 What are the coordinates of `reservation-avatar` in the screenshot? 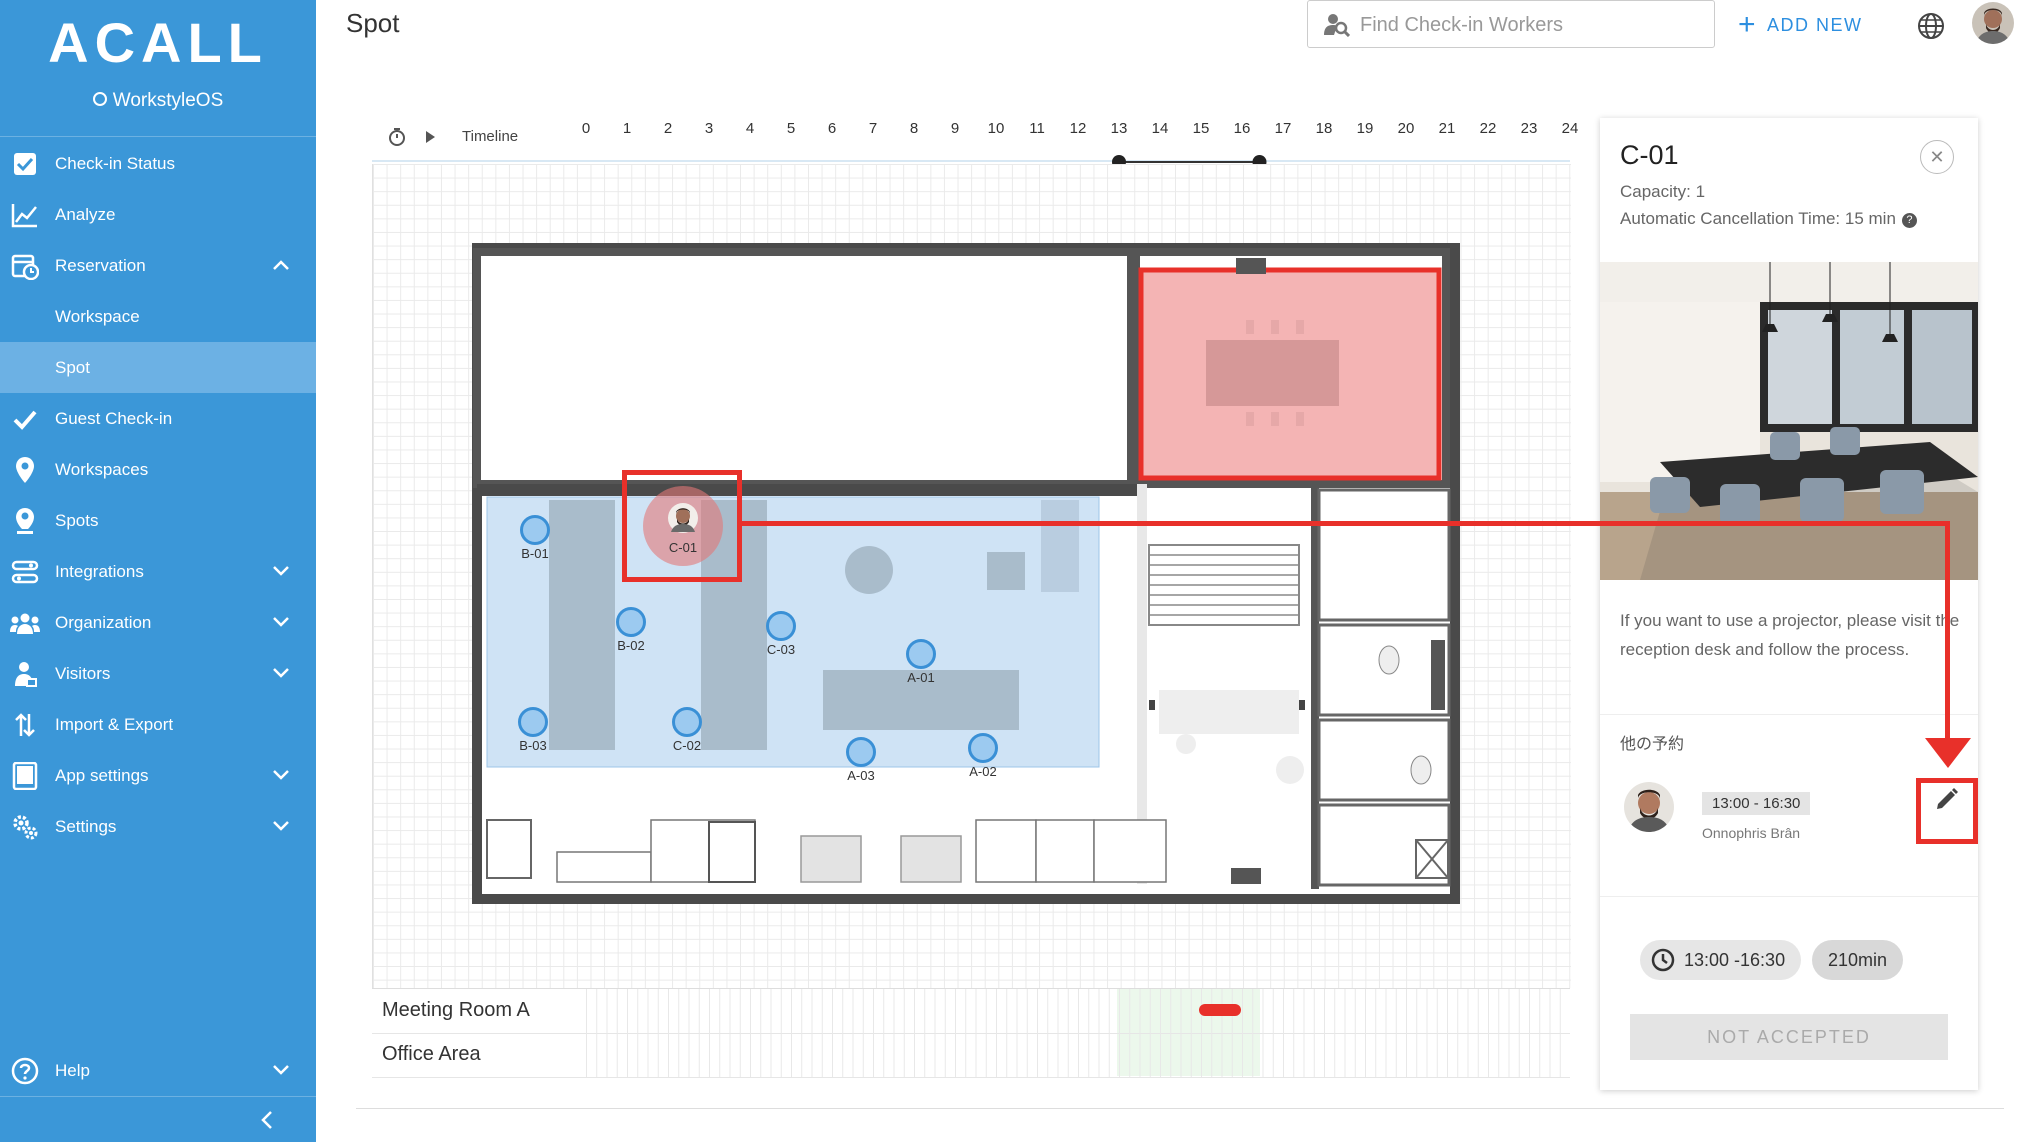 It's located at (1649, 807).